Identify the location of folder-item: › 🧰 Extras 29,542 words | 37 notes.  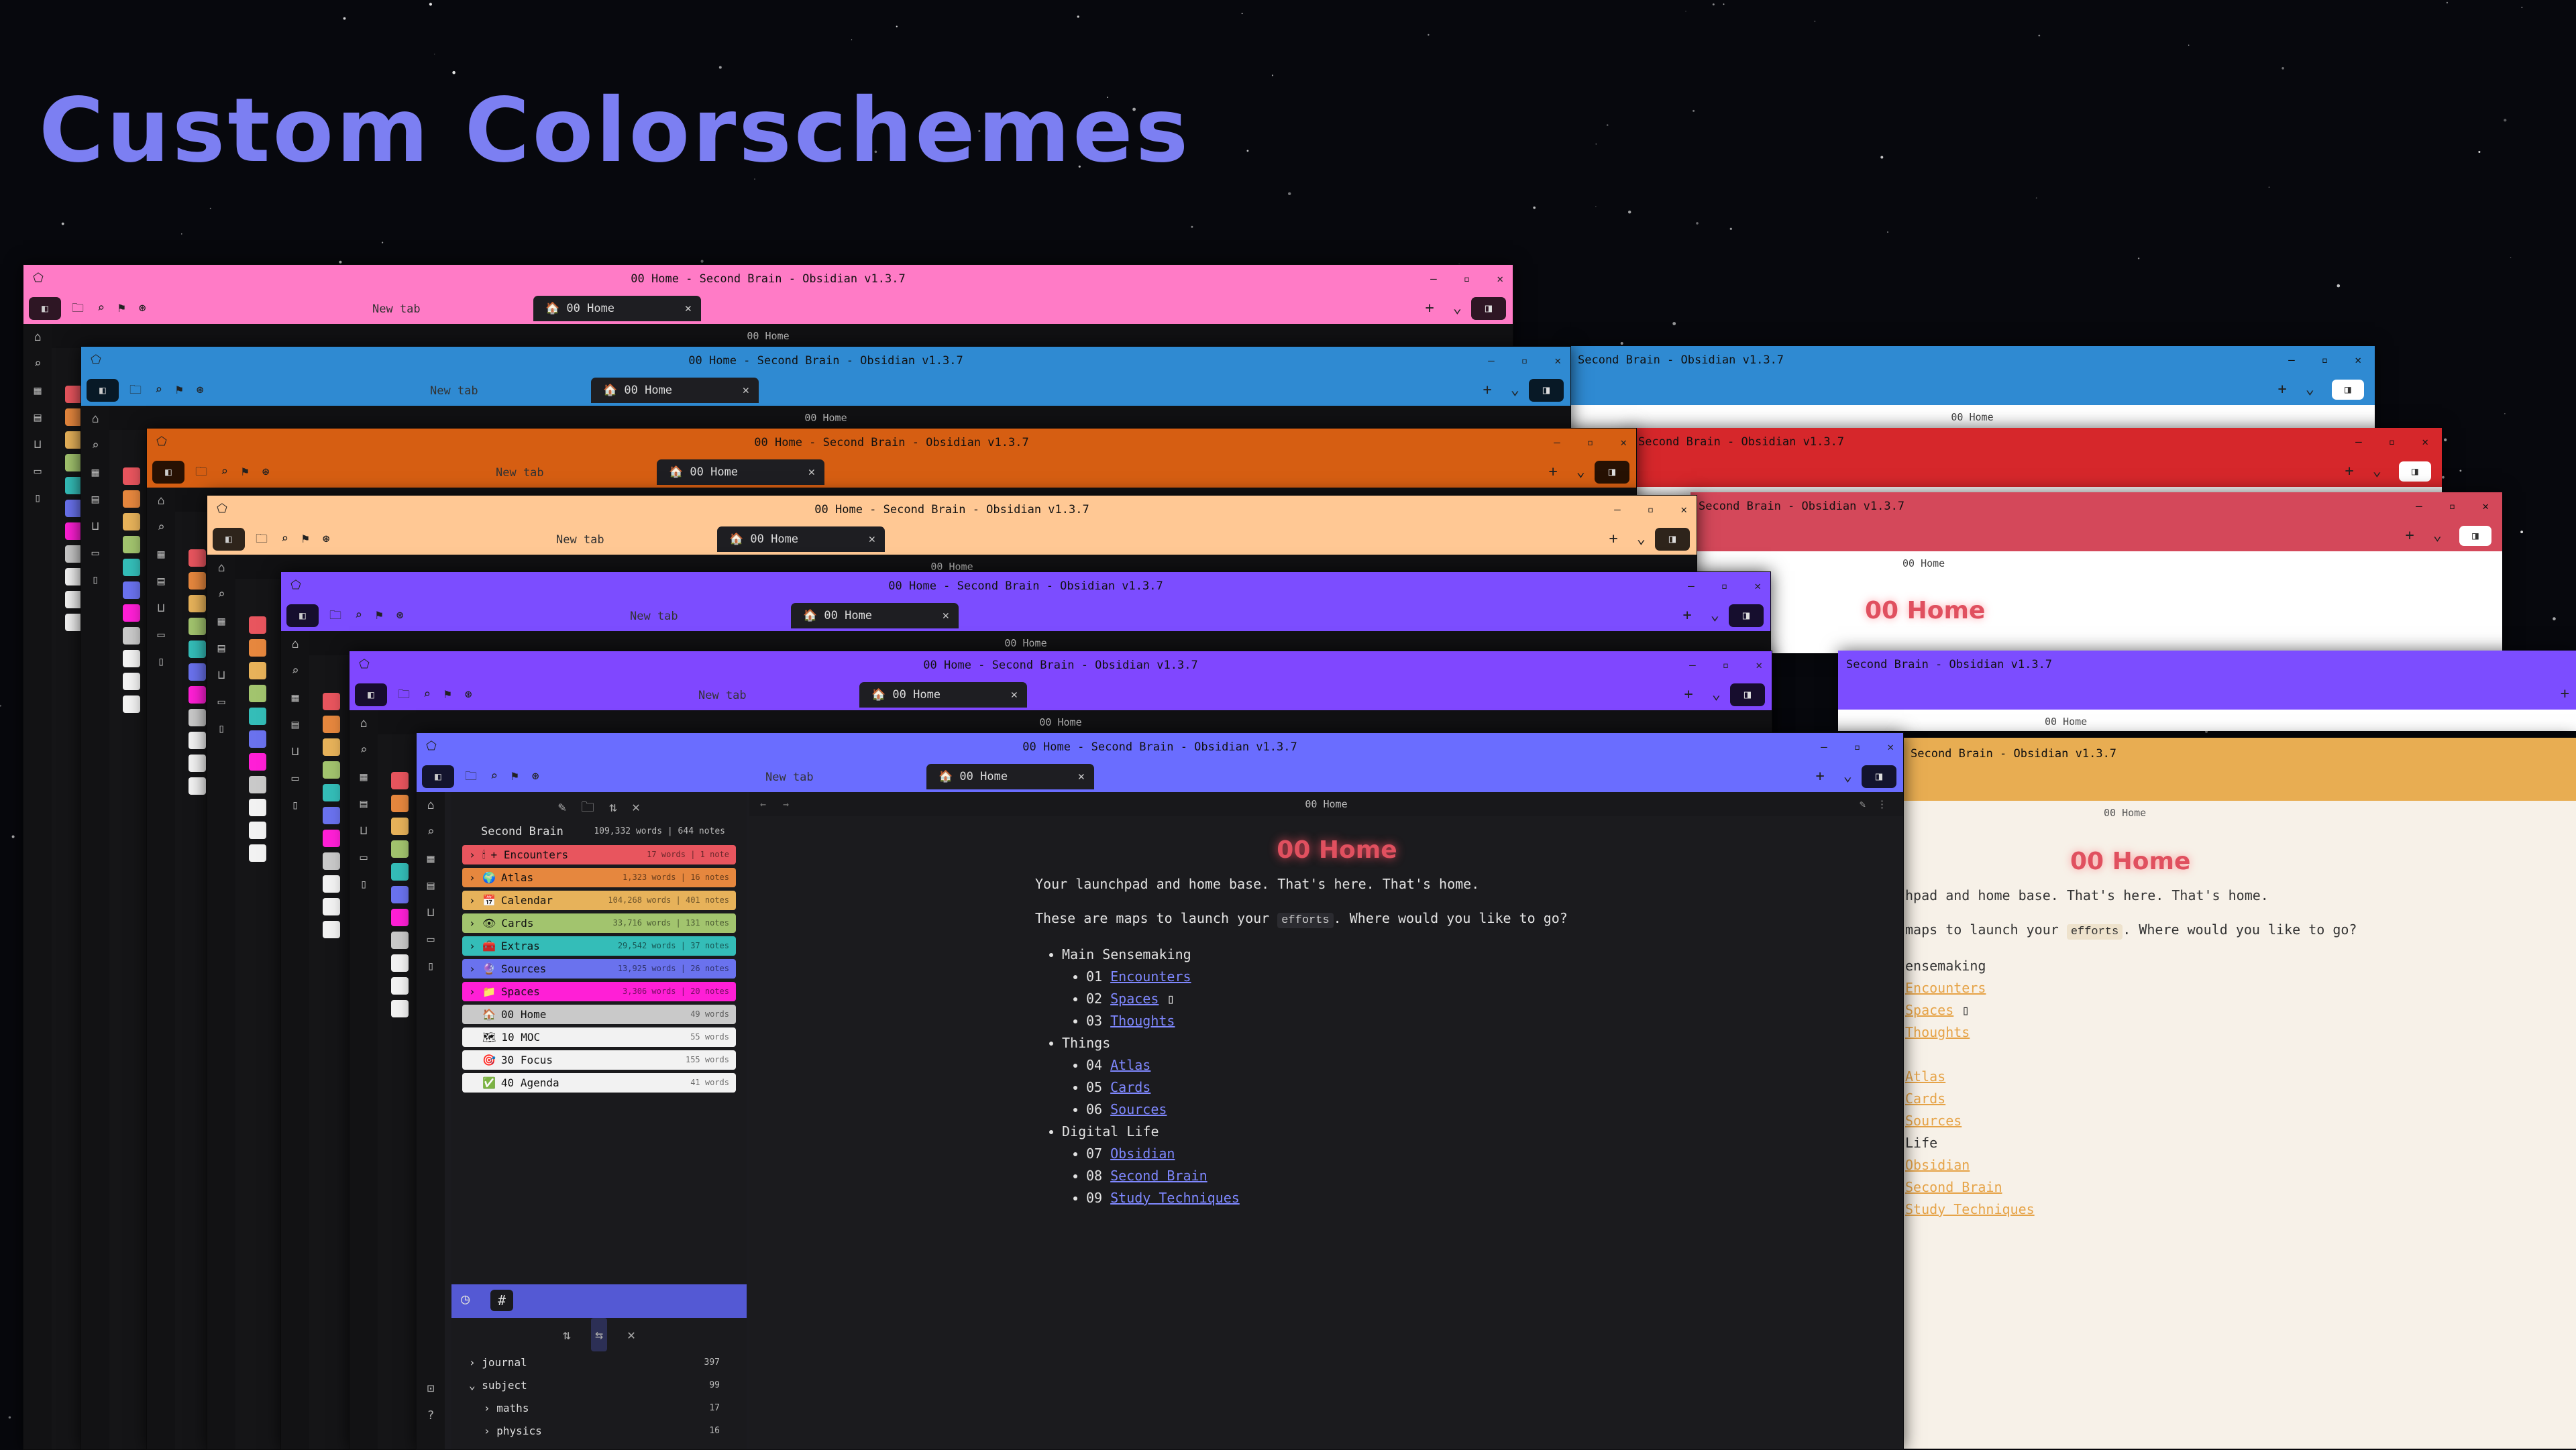
(599, 946).